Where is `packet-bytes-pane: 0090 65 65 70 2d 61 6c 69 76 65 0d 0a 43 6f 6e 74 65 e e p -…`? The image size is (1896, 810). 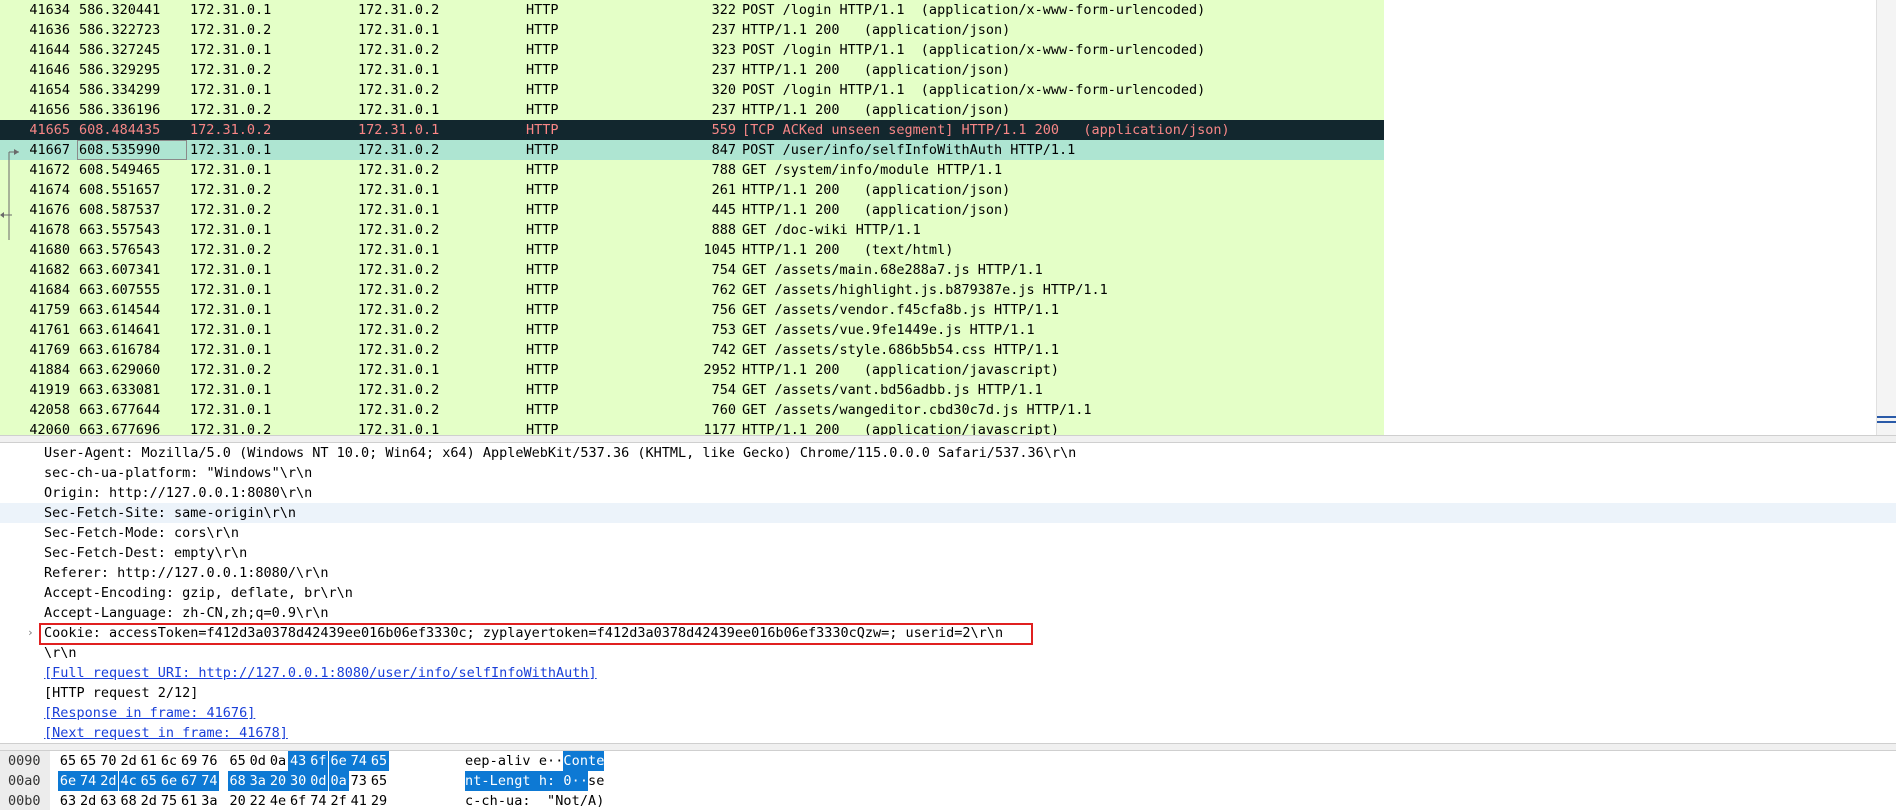 packet-bytes-pane: 0090 65 65 70 2d 61 6c 69 76 65 0d 0a 43 6f 6e 74 65 e e p -… is located at coordinates (948, 780).